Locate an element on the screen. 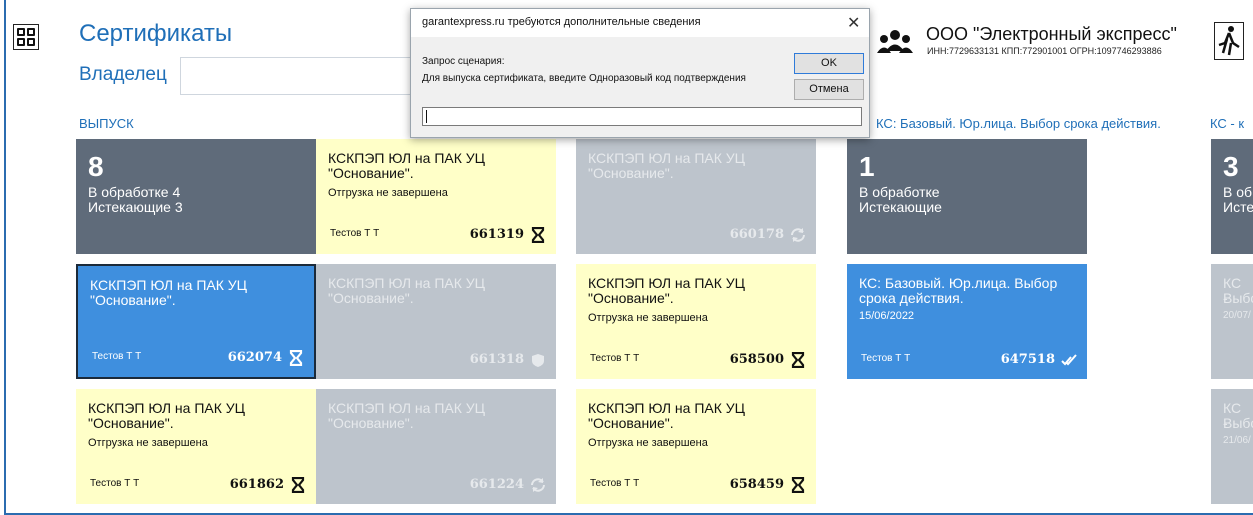 Image resolution: width=1253 pixels, height=515 pixels. window-left-border is located at coordinates (5, 257).